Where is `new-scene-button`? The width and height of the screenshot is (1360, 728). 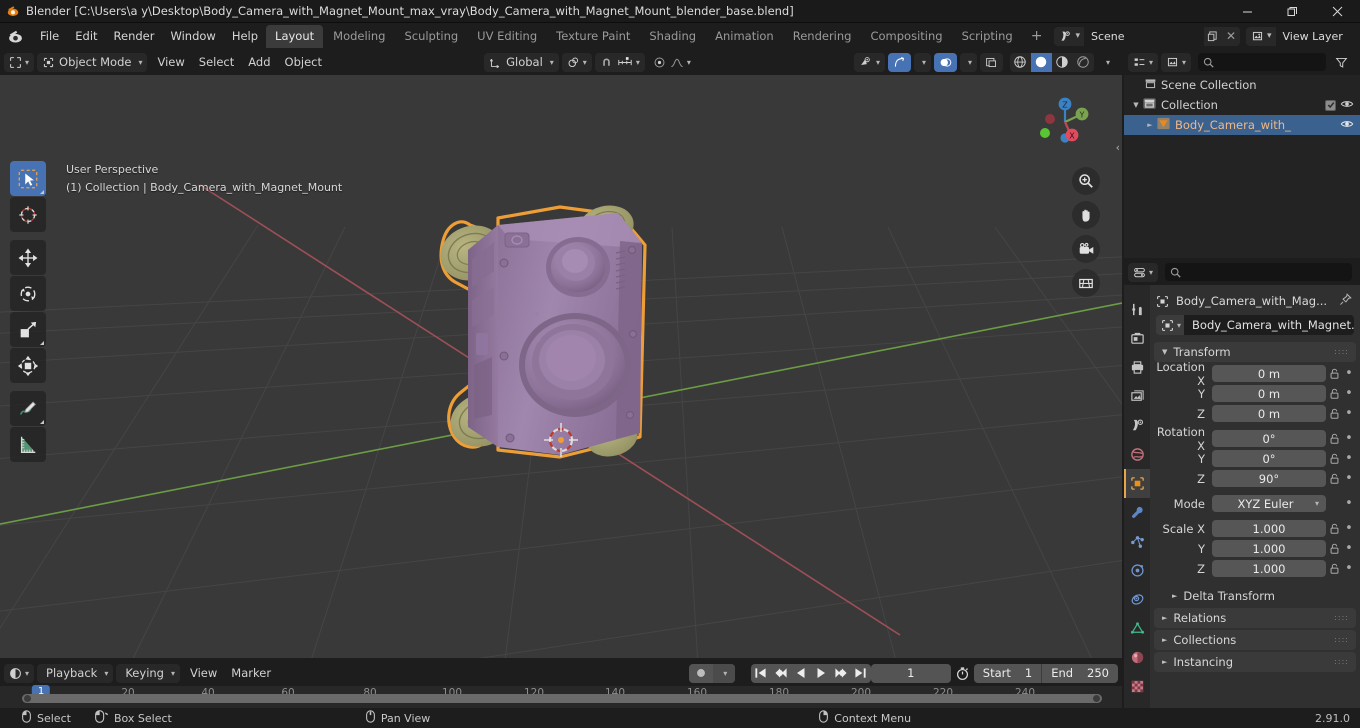
new-scene-button is located at coordinates (1212, 36).